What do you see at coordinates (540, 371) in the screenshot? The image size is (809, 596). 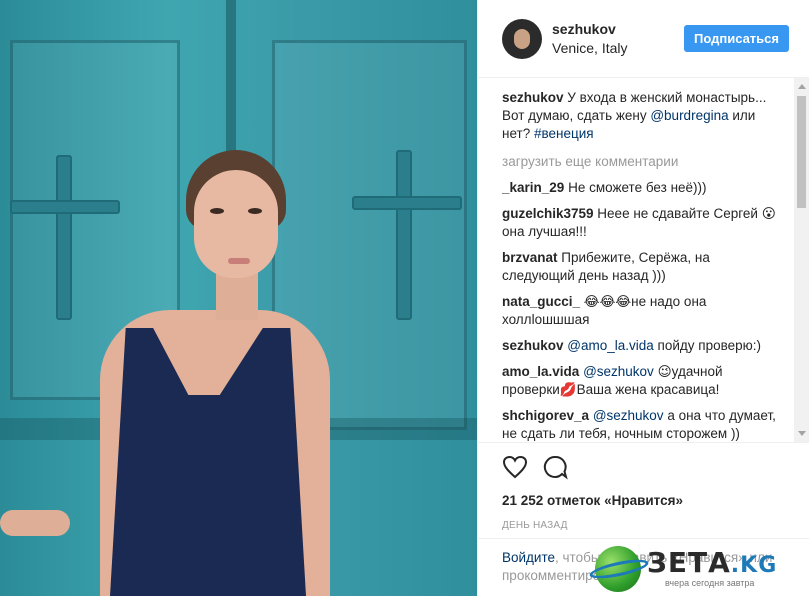 I see `comment-username: amo_la.vida` at bounding box center [540, 371].